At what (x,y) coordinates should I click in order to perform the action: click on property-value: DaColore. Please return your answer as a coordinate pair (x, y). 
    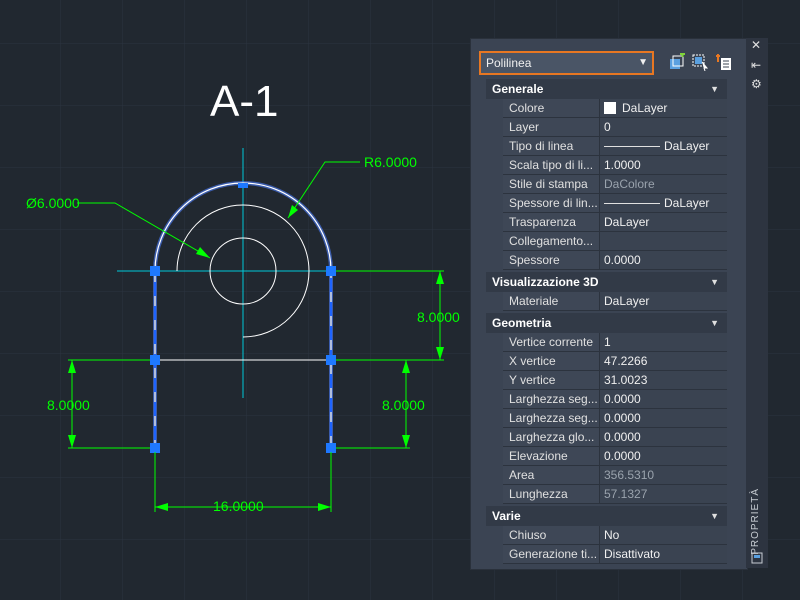
    Looking at the image, I should click on (663, 184).